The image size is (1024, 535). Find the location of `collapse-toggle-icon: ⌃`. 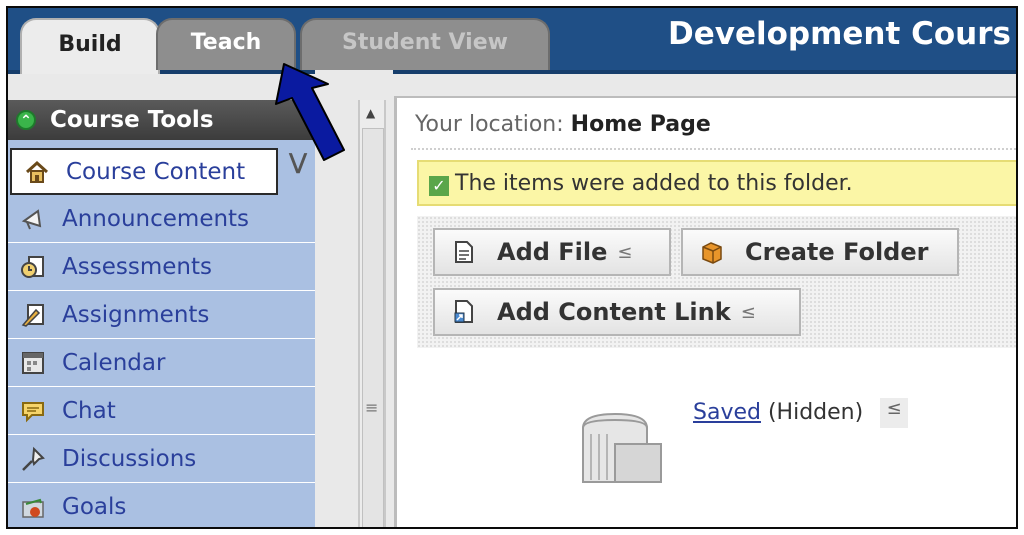

collapse-toggle-icon: ⌃ is located at coordinates (26, 120).